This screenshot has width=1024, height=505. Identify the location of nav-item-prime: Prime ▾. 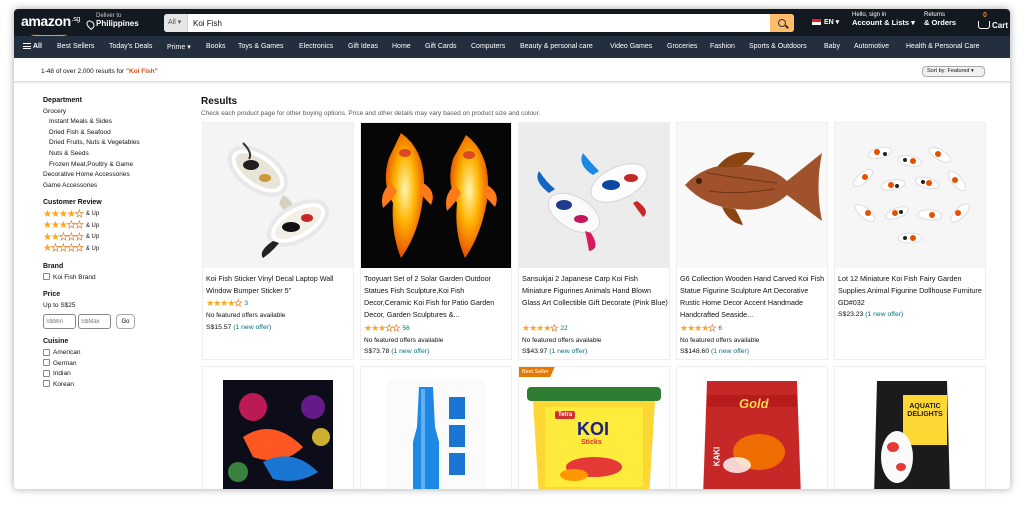
(179, 47).